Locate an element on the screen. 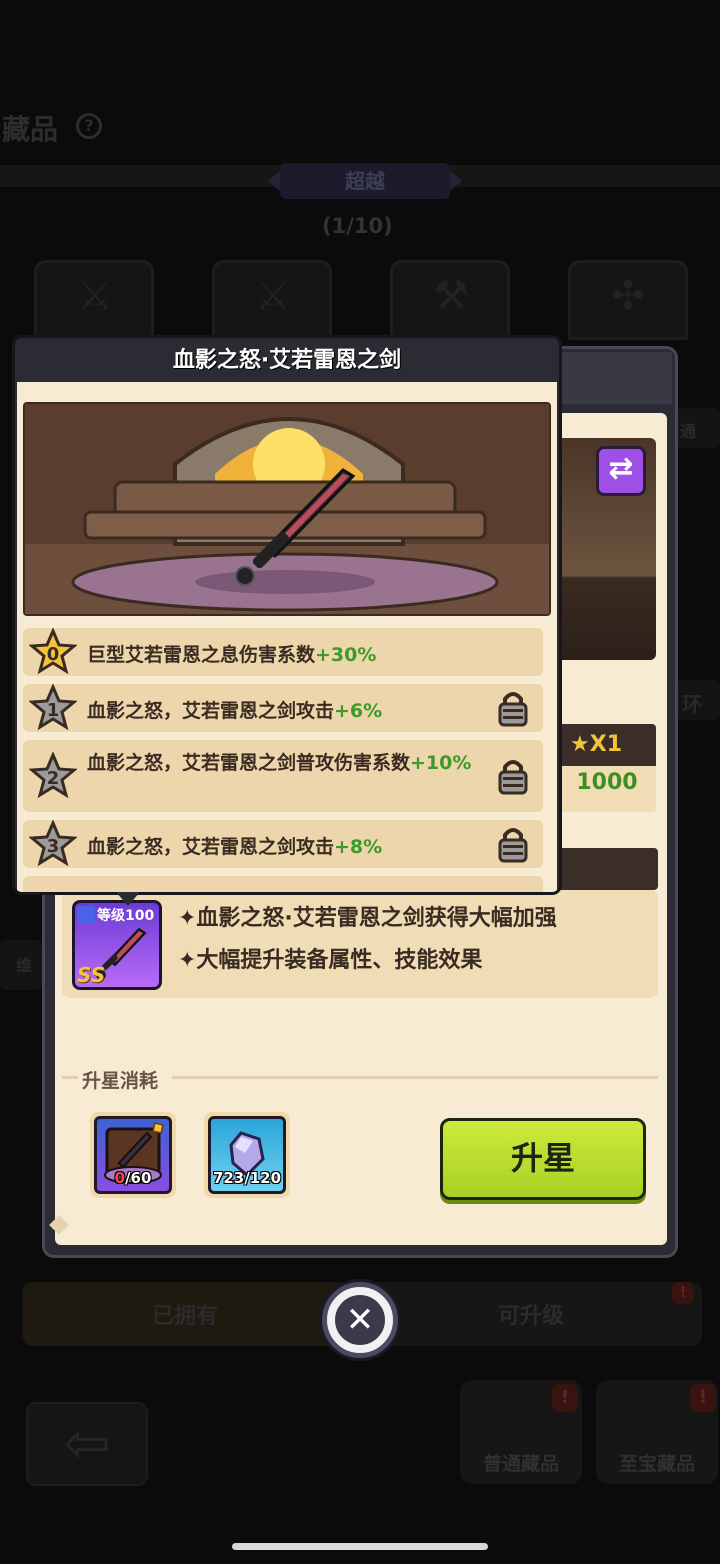  star-row-partial is located at coordinates (283, 884).